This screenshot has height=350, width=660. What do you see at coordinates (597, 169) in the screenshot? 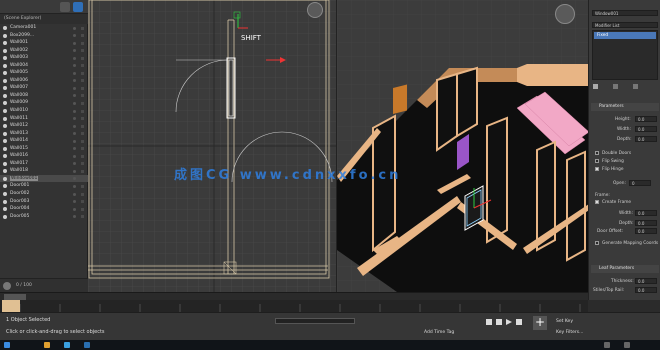
I see `flip-hinge-checkbox` at bounding box center [597, 169].